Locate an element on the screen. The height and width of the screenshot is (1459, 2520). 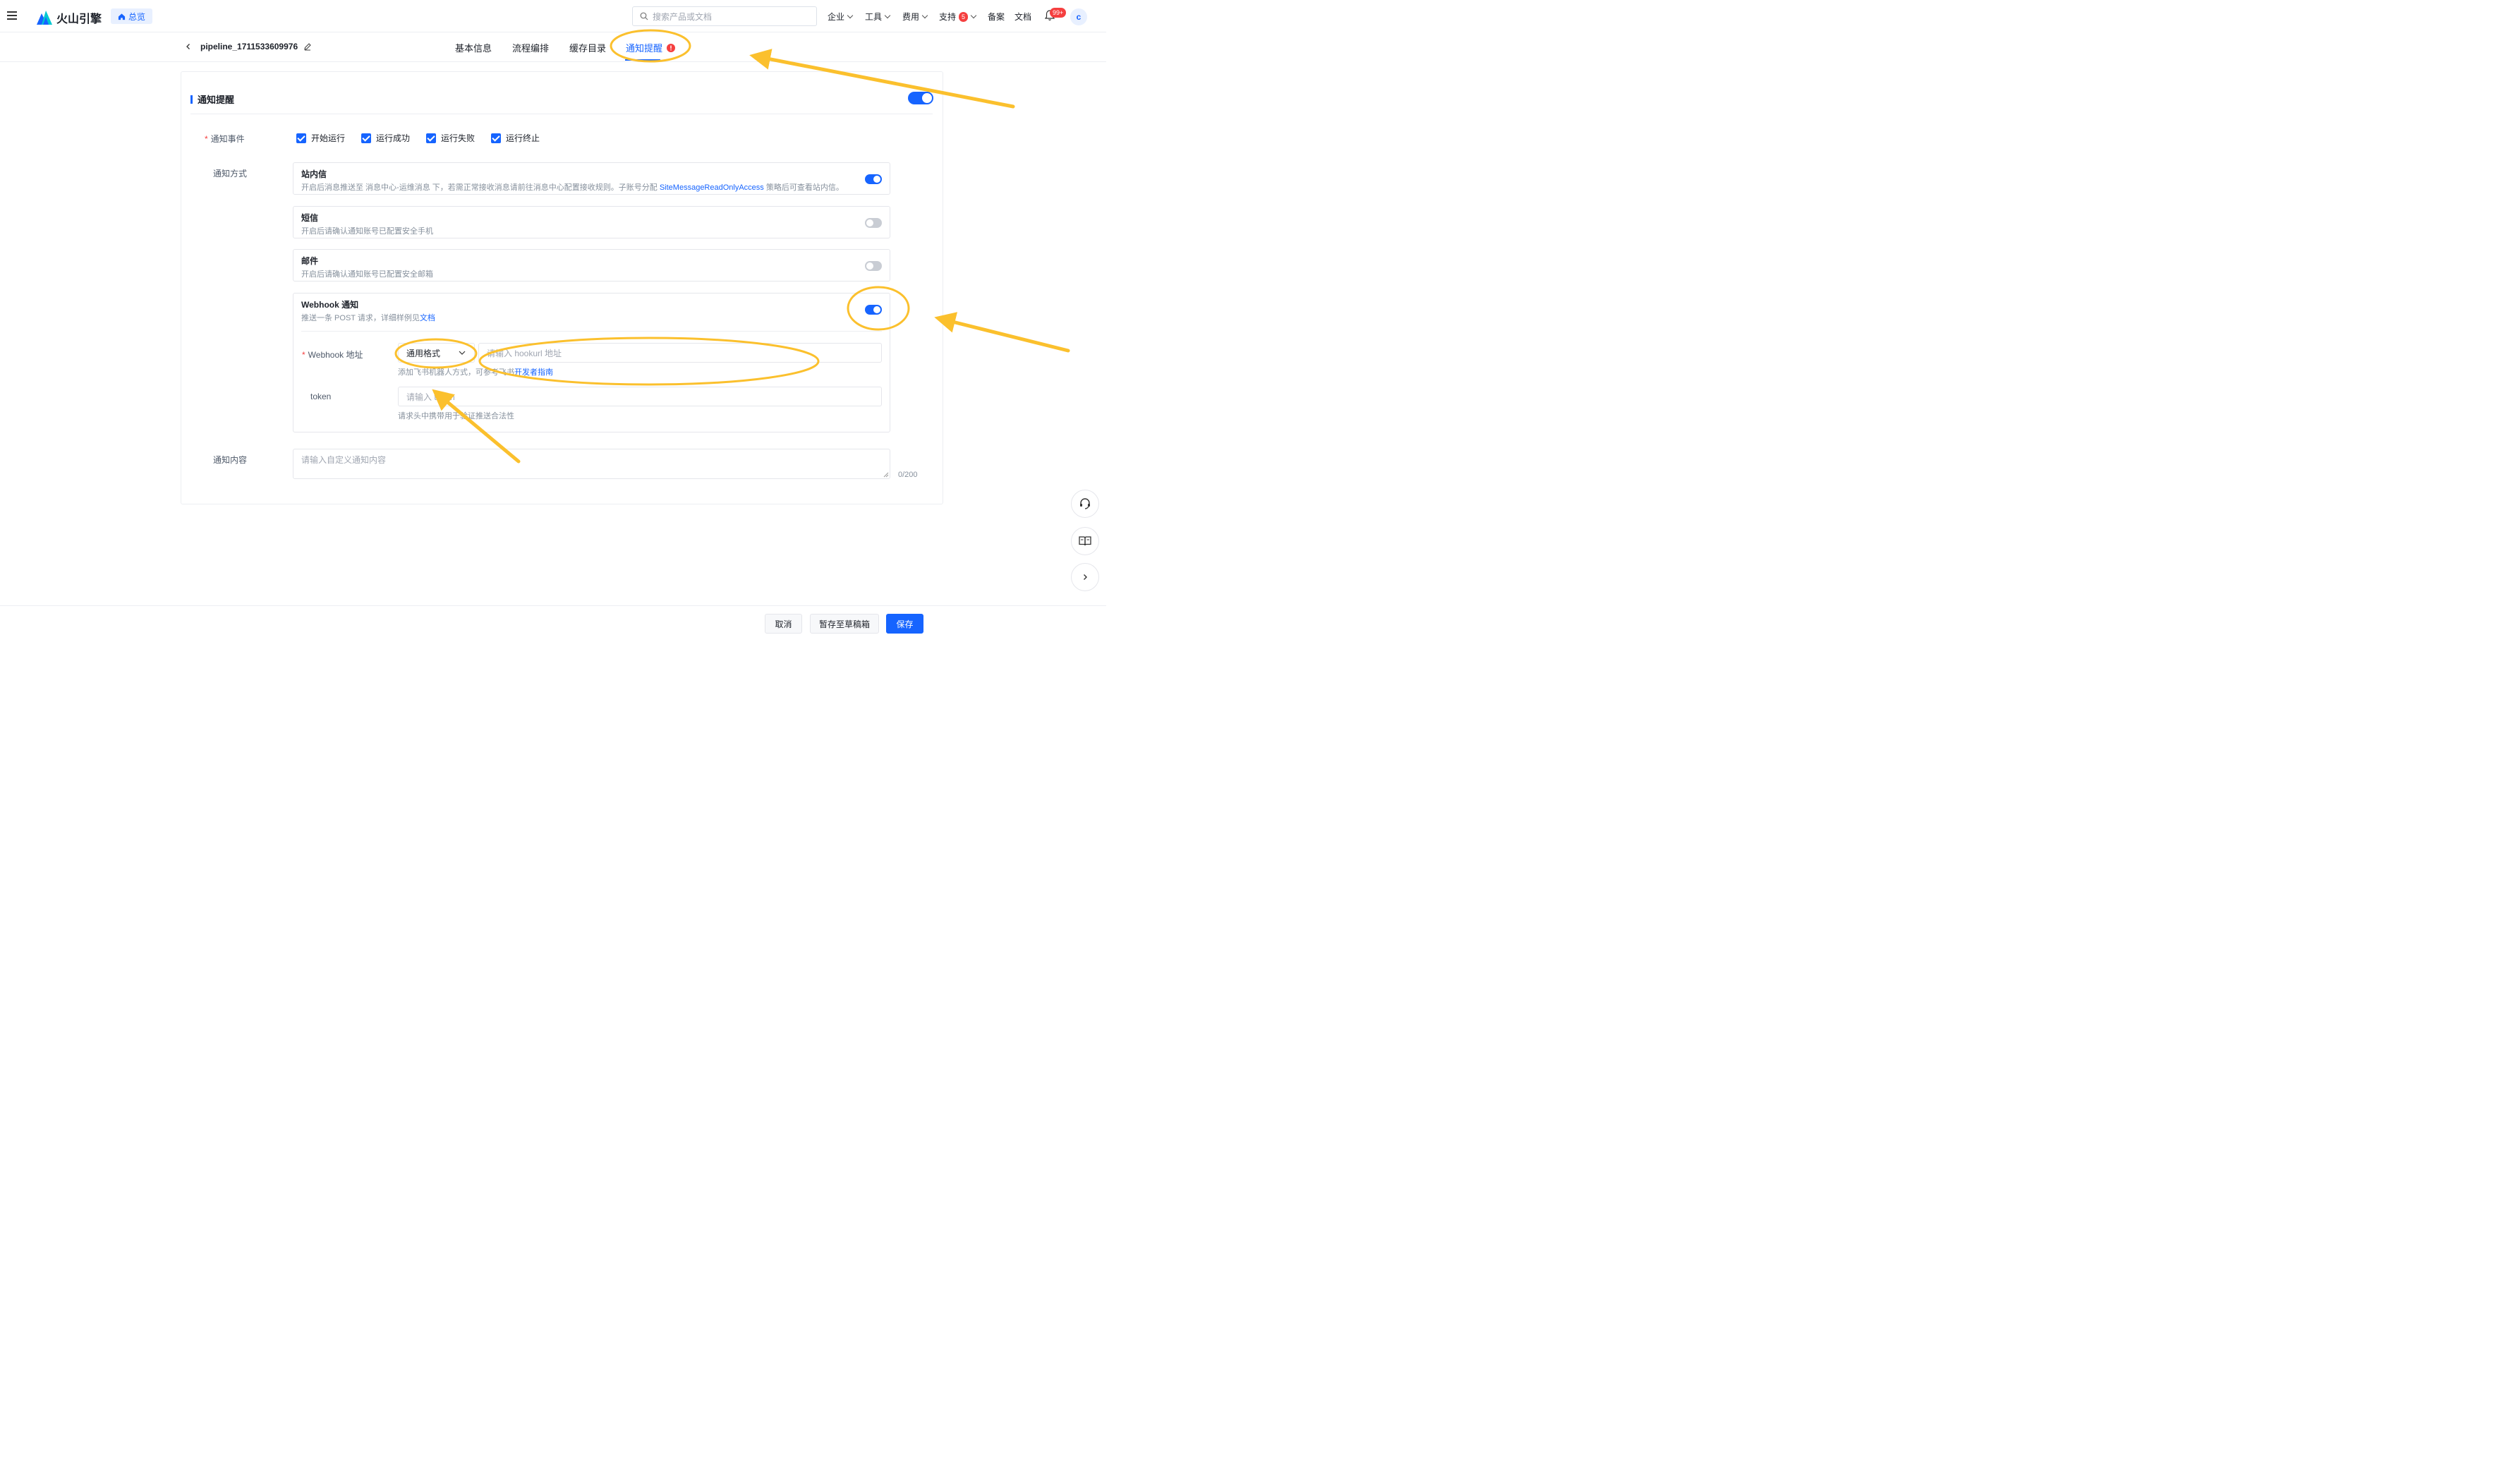
headset-icon is located at coordinates (1085, 504).